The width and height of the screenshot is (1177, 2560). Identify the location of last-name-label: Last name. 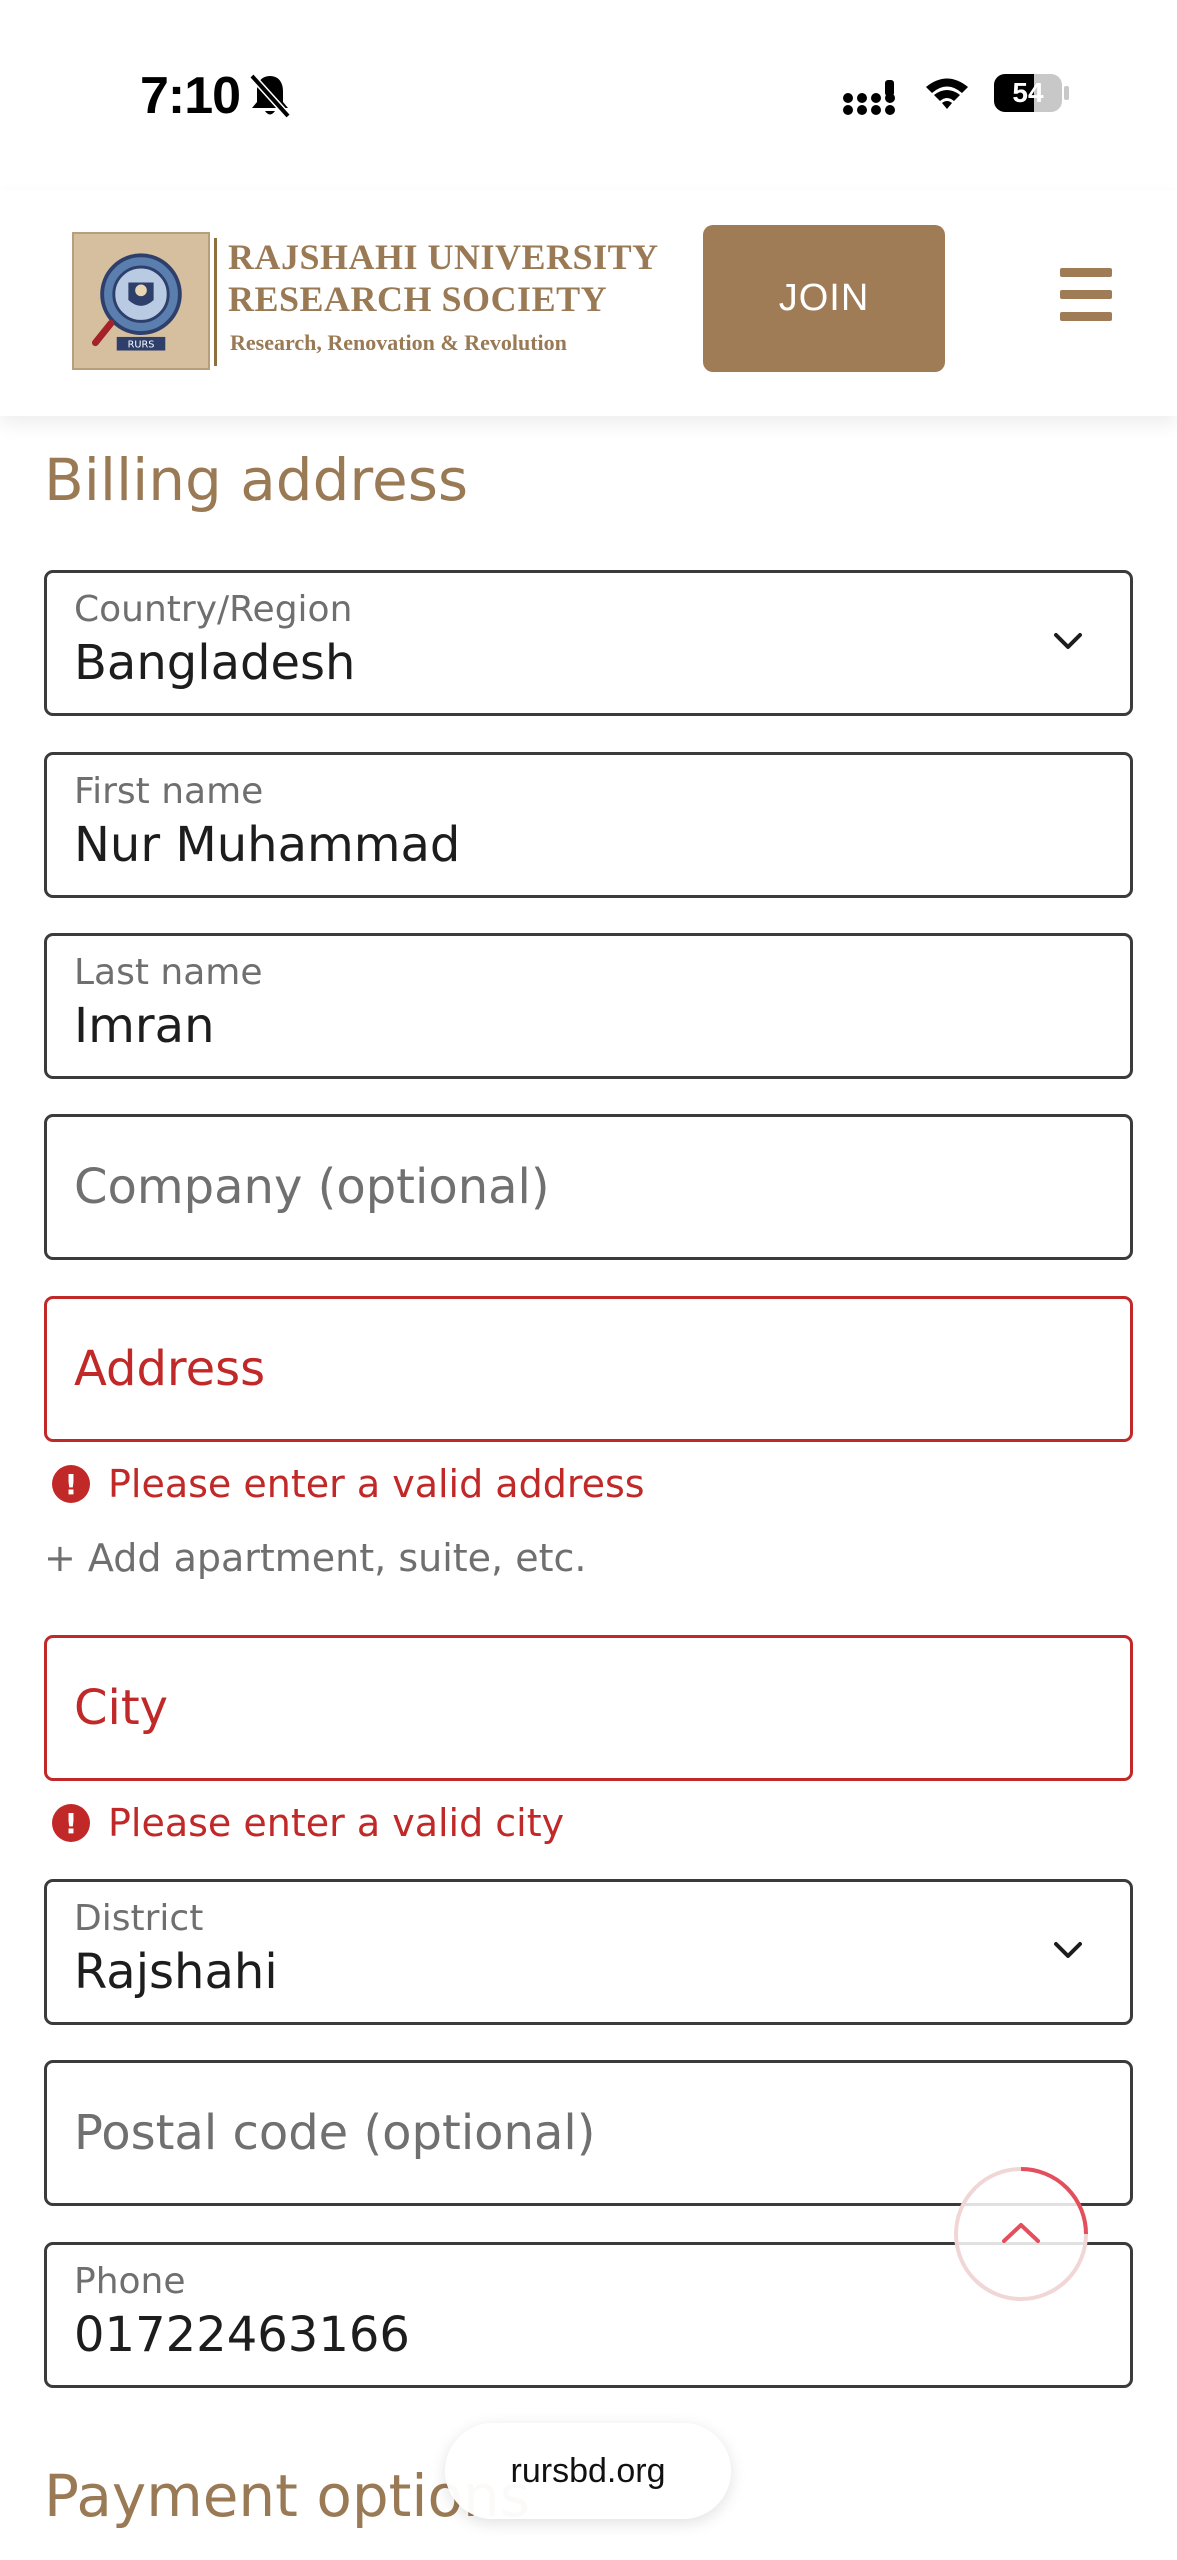
(168, 972).